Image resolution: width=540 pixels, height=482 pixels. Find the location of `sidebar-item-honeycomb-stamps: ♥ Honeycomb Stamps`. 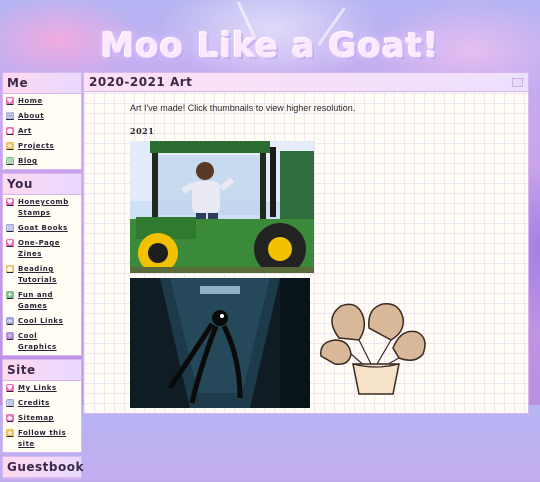

sidebar-item-honeycomb-stamps: ♥ Honeycomb Stamps is located at coordinates (42, 208).